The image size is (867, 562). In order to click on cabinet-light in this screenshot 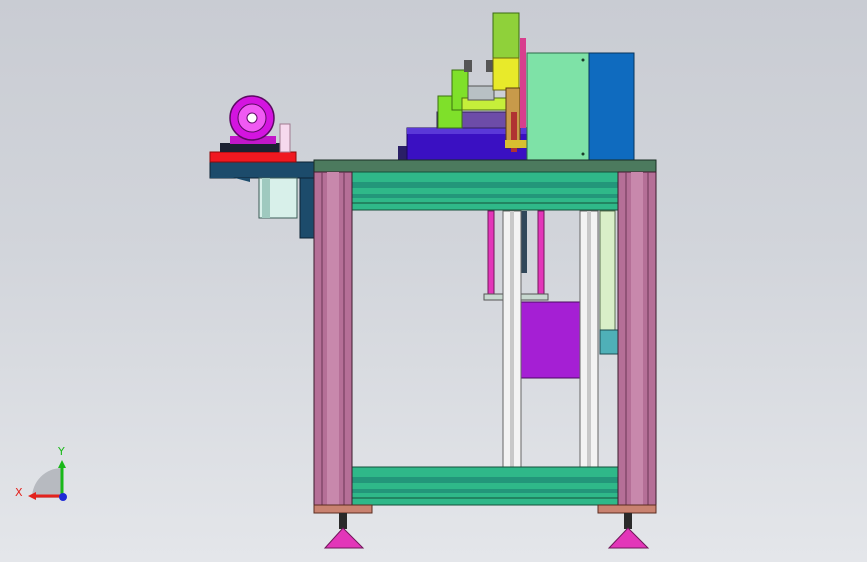, I will do `click(558, 107)`.